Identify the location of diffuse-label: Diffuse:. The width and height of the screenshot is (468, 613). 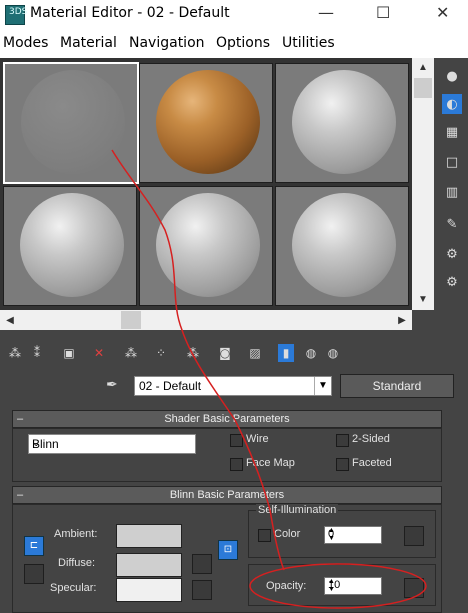
(77, 563).